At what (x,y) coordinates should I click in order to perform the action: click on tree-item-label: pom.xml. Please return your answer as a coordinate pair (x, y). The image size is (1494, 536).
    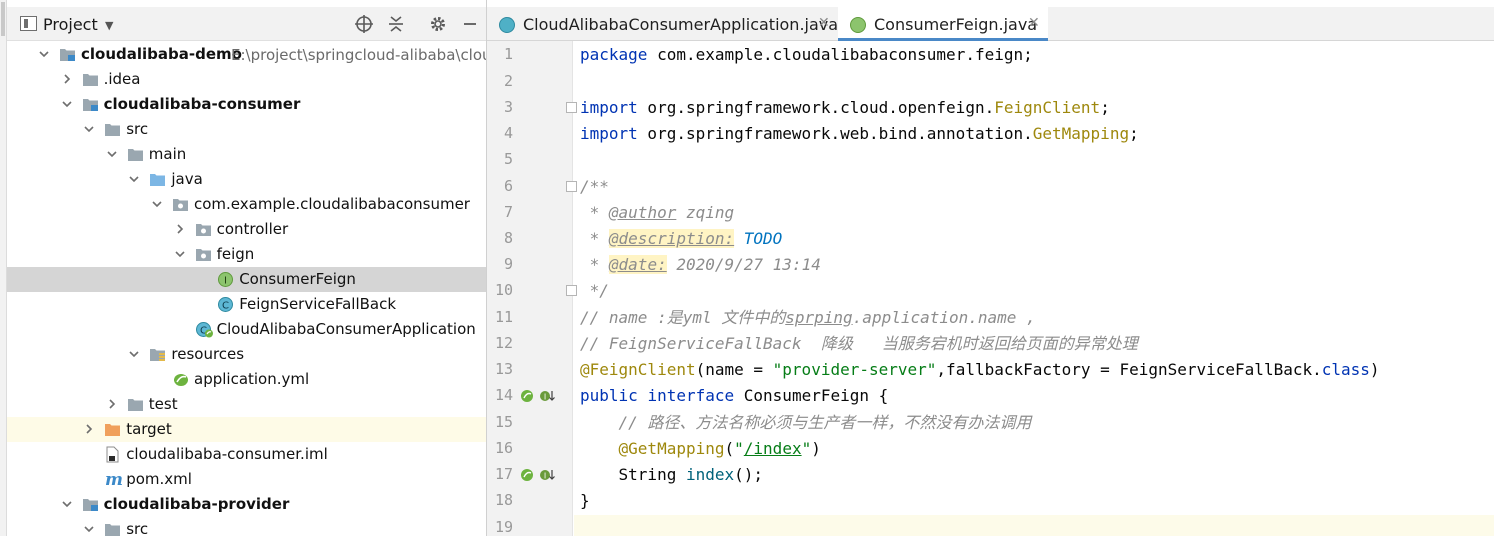
    Looking at the image, I should click on (159, 479).